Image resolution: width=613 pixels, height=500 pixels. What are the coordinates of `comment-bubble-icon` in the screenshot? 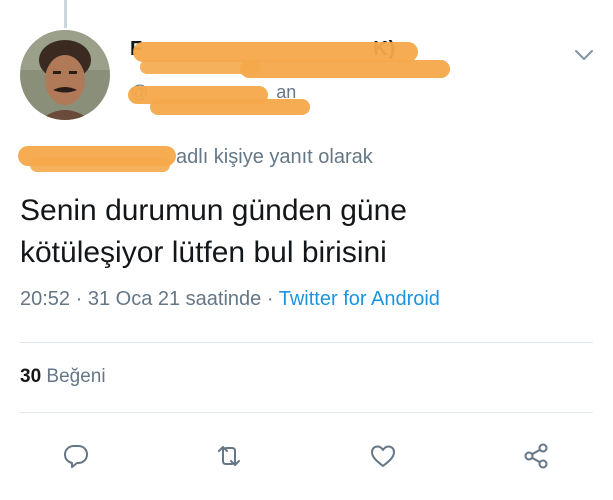 It's located at (76, 456).